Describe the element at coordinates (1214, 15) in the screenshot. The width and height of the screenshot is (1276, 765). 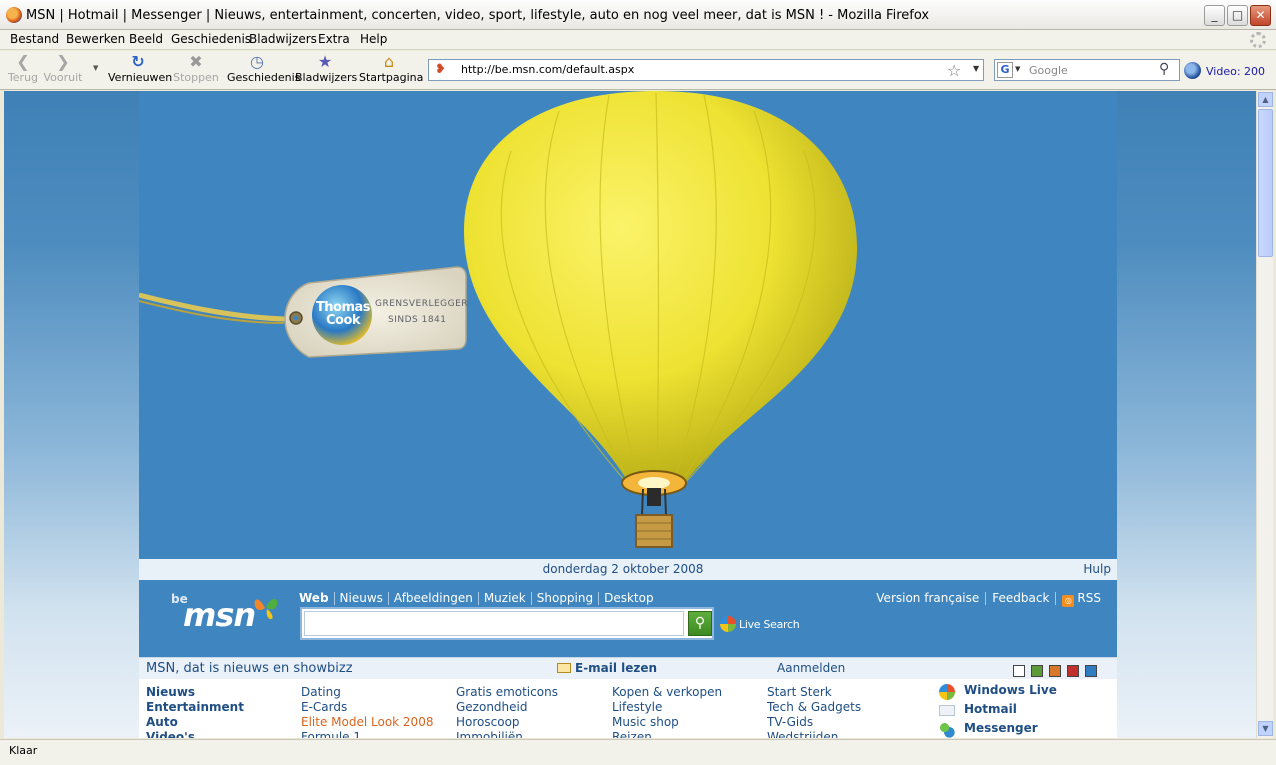
I see `minimize-button: _` at that location.